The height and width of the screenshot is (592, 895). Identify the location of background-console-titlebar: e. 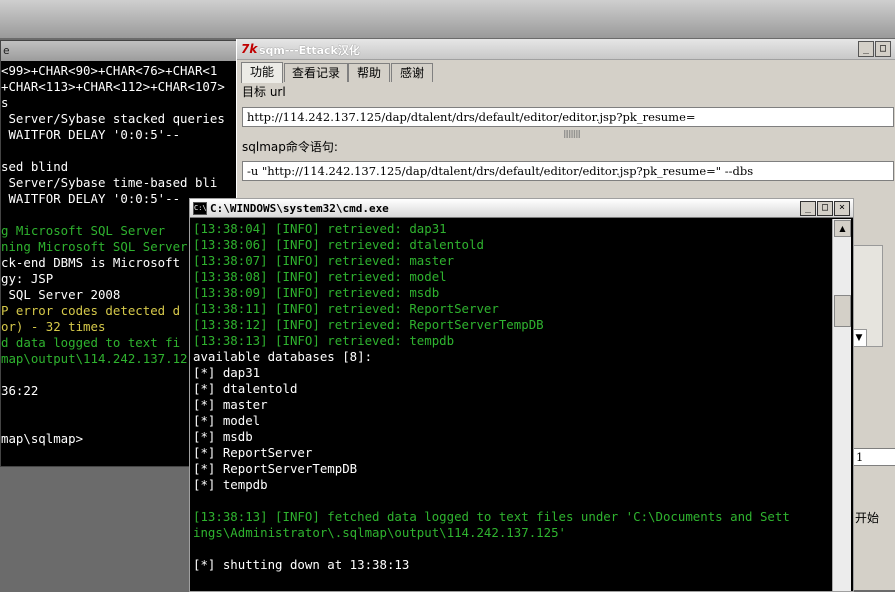
(126, 51).